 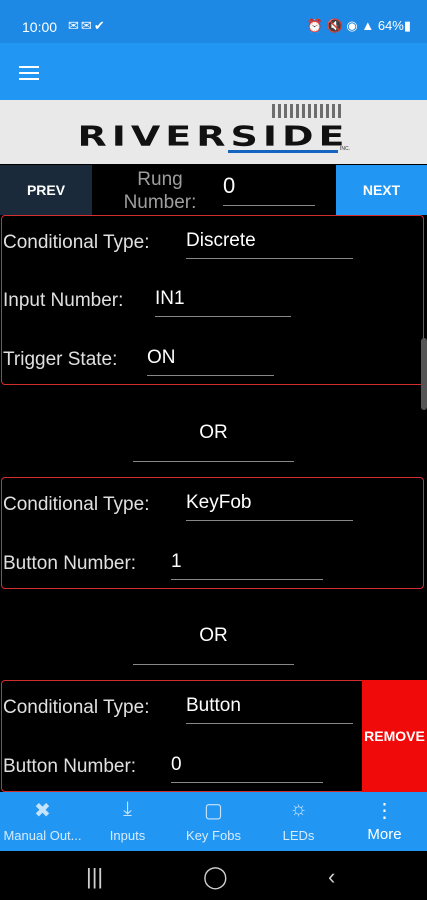 What do you see at coordinates (127, 821) in the screenshot?
I see `tab-inputs: ⤓ Inputs` at bounding box center [127, 821].